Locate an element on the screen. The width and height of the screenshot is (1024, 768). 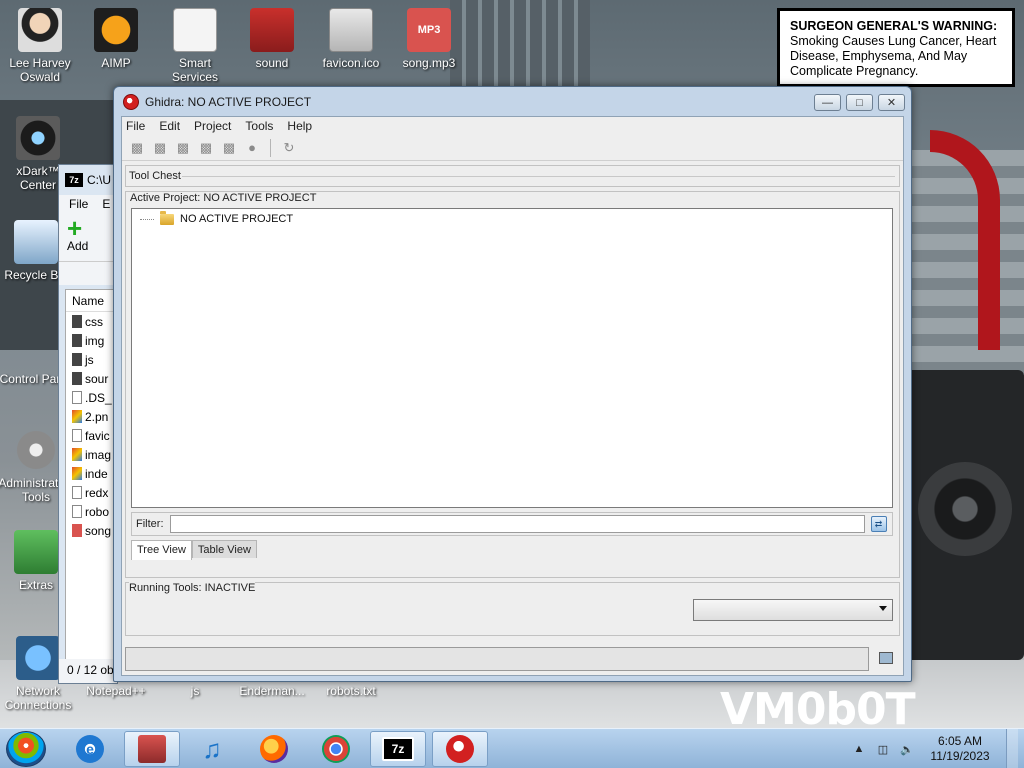
running-tools-label: Running Tools: INACTIVE is located at coordinates (192, 588).